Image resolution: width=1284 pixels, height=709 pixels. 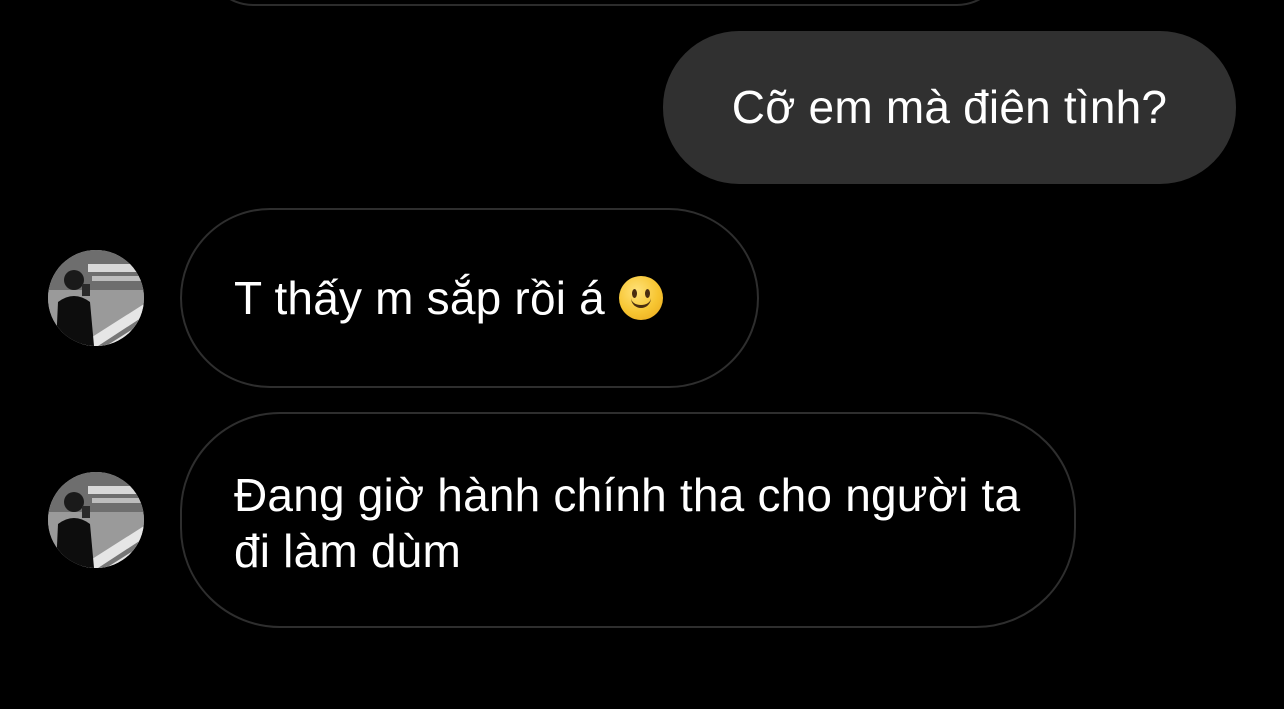 What do you see at coordinates (640, 298) in the screenshot?
I see `slightly-smiling-face-icon` at bounding box center [640, 298].